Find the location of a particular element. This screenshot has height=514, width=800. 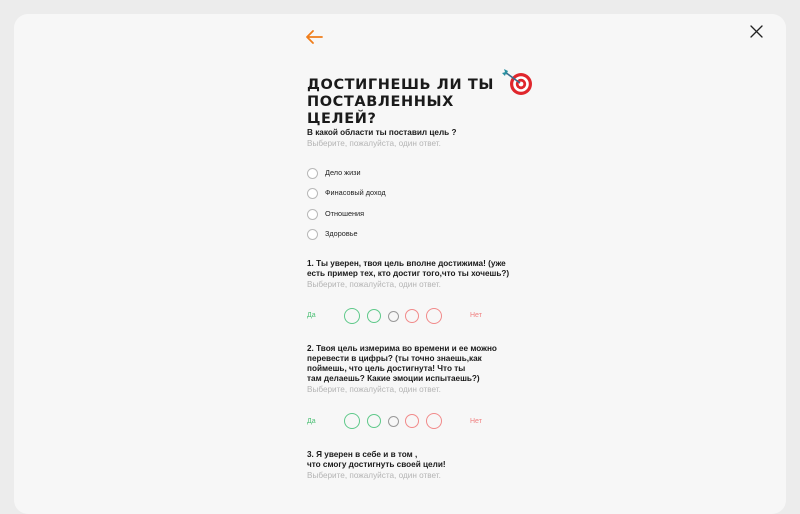

target-icon is located at coordinates (517, 82).